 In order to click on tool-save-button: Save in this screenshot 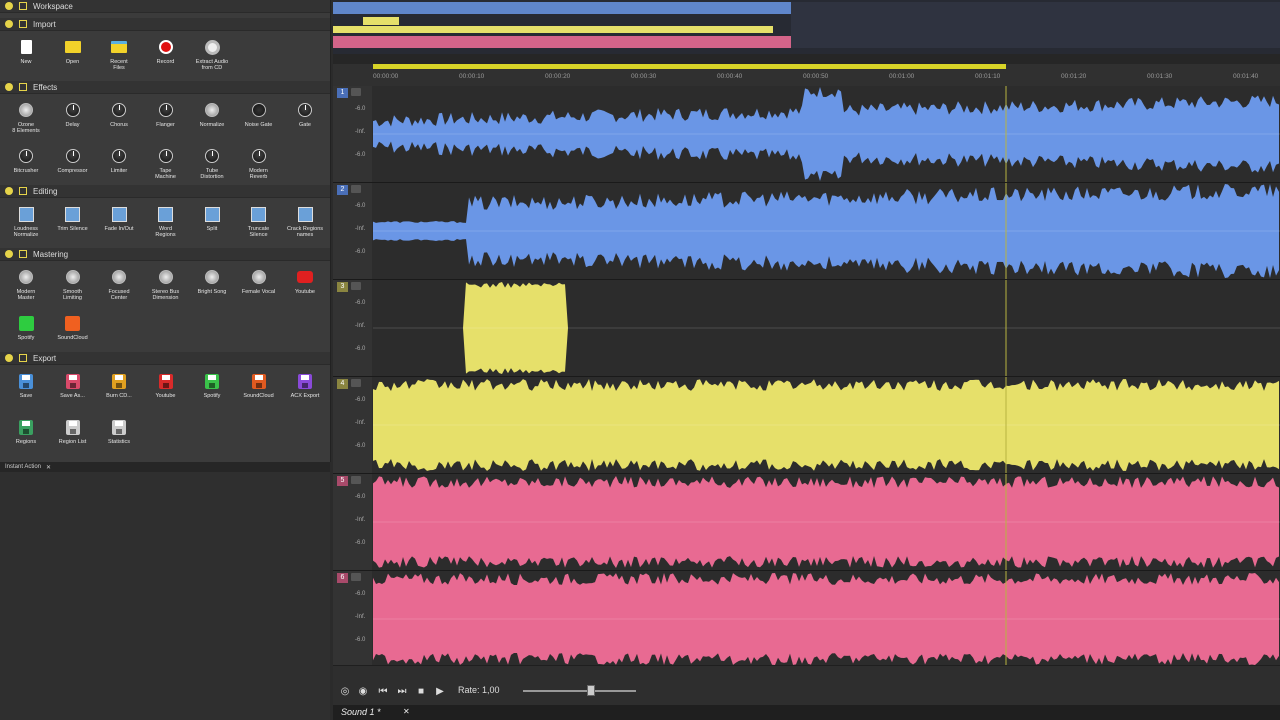, I will do `click(26, 392)`.